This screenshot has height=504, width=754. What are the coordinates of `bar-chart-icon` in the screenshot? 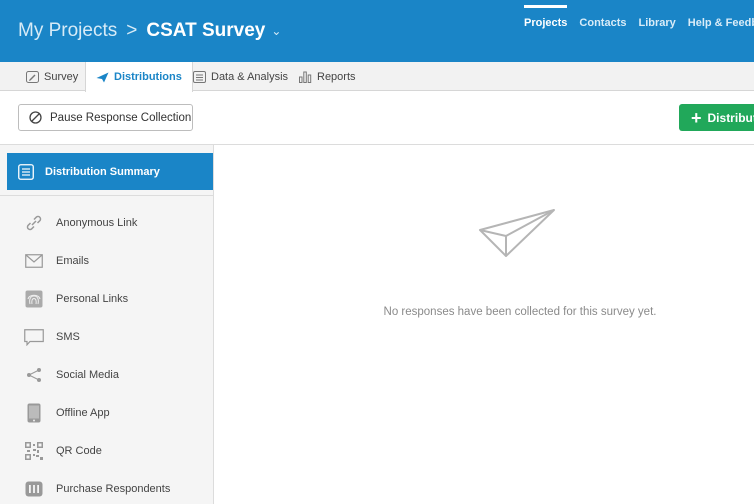 It's located at (305, 77).